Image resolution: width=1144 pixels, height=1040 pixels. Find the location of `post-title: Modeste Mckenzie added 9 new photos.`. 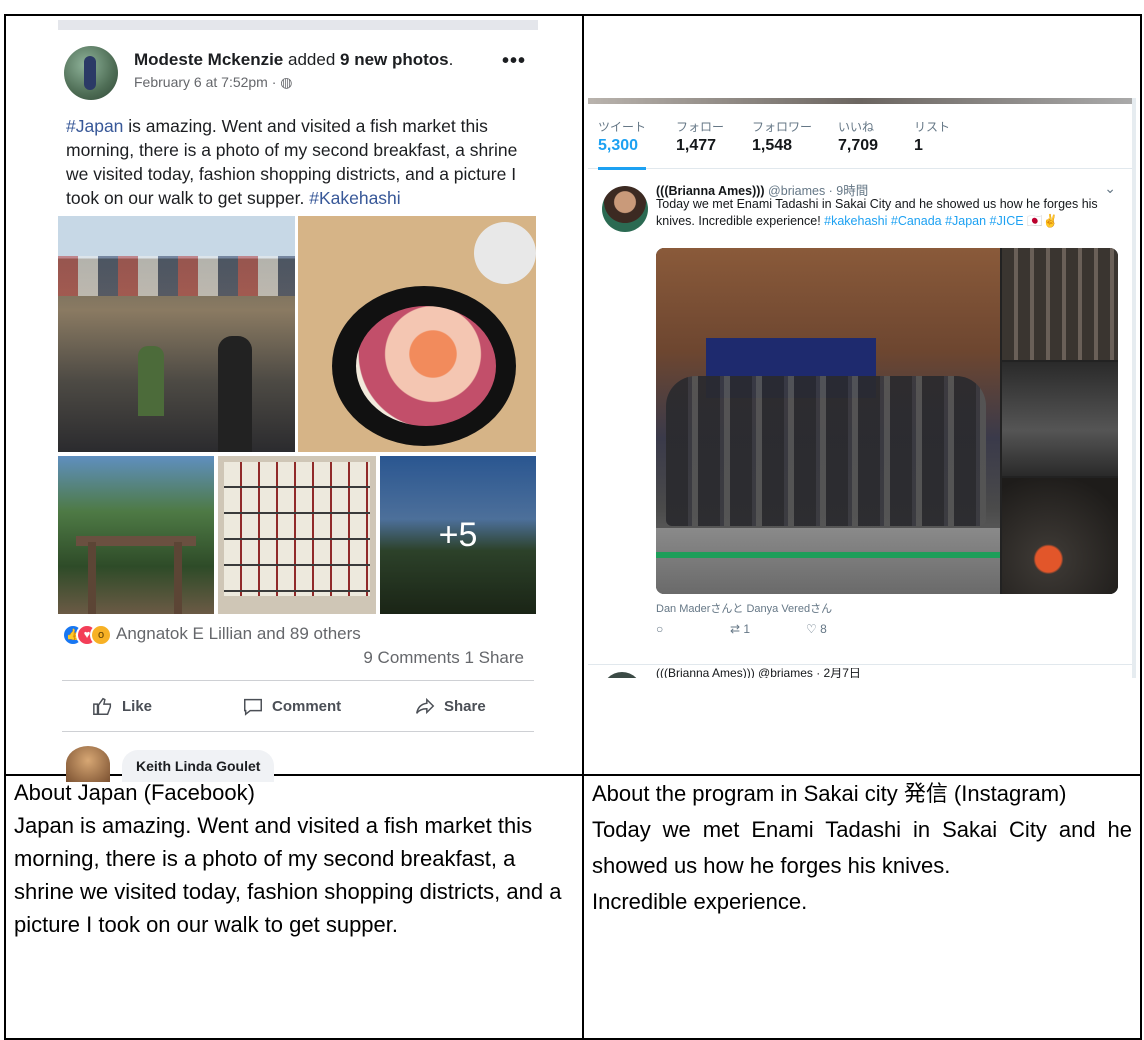

post-title: Modeste Mckenzie added 9 new photos. is located at coordinates (293, 60).